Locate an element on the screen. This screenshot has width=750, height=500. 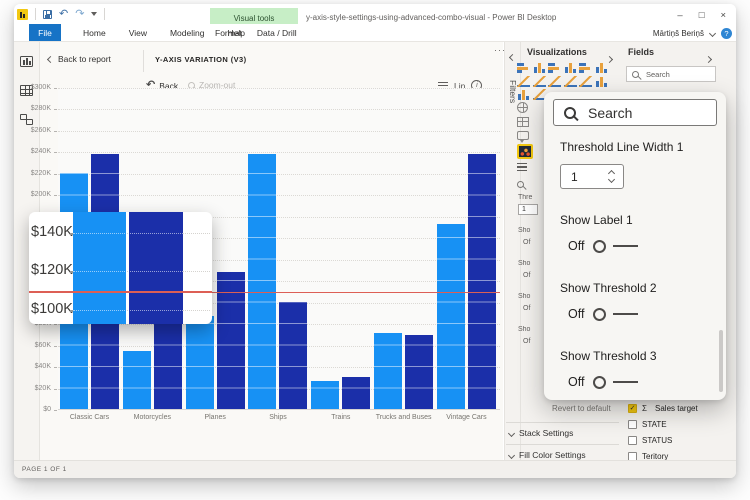
popup-scrollbar is located at coordinates (721, 361).